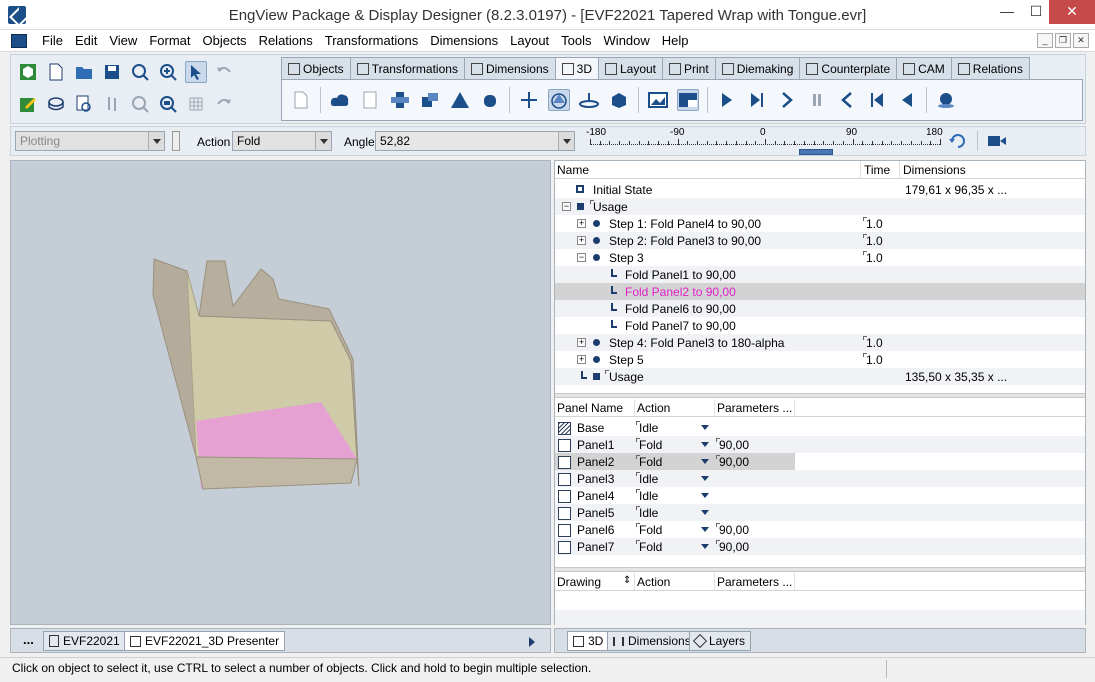 This screenshot has height=682, width=1095. I want to click on select-pointer-icon, so click(196, 72).